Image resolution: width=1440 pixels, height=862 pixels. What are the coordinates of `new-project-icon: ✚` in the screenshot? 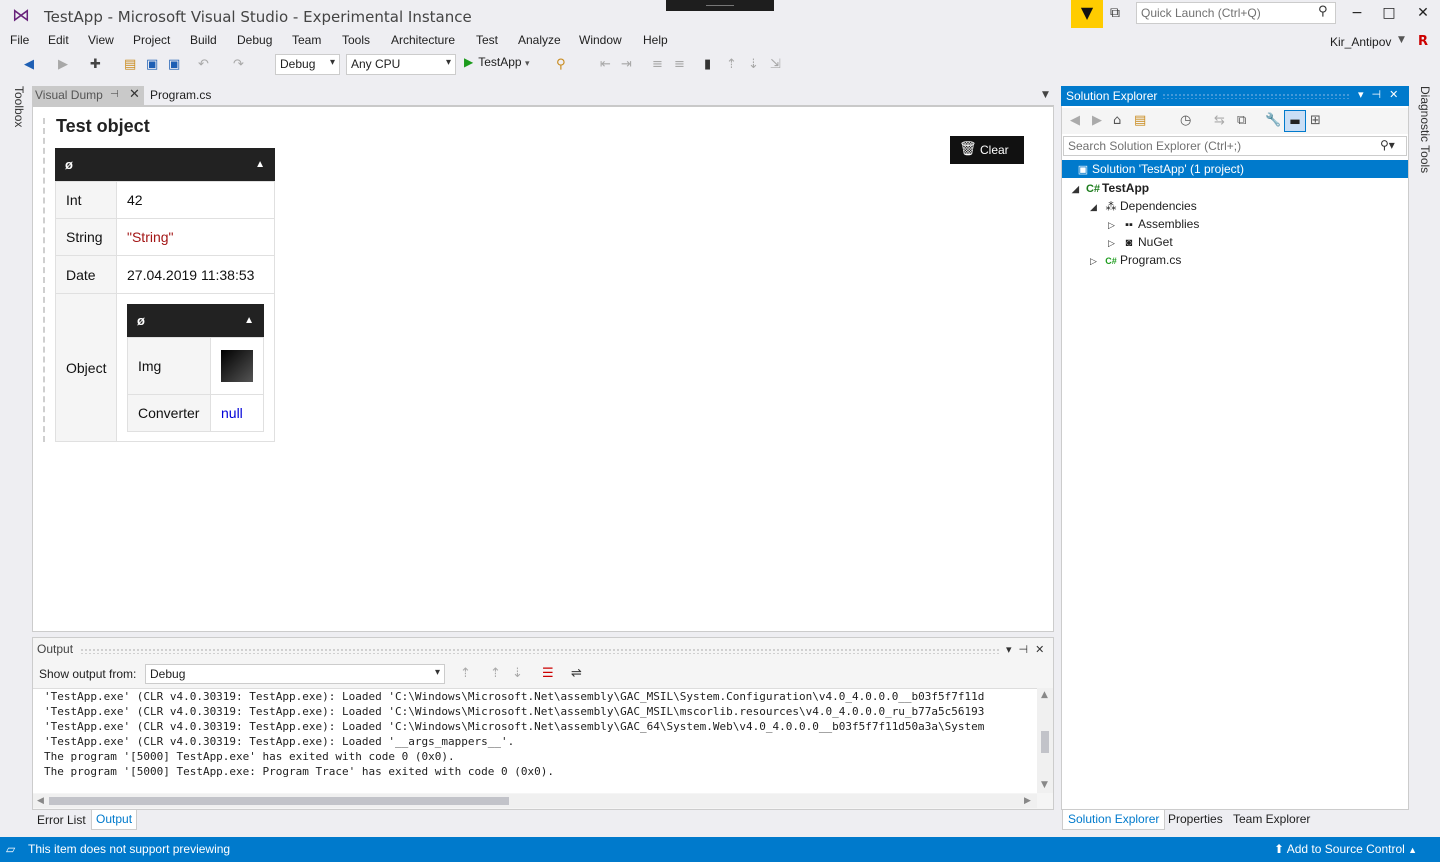 It's located at (95, 64).